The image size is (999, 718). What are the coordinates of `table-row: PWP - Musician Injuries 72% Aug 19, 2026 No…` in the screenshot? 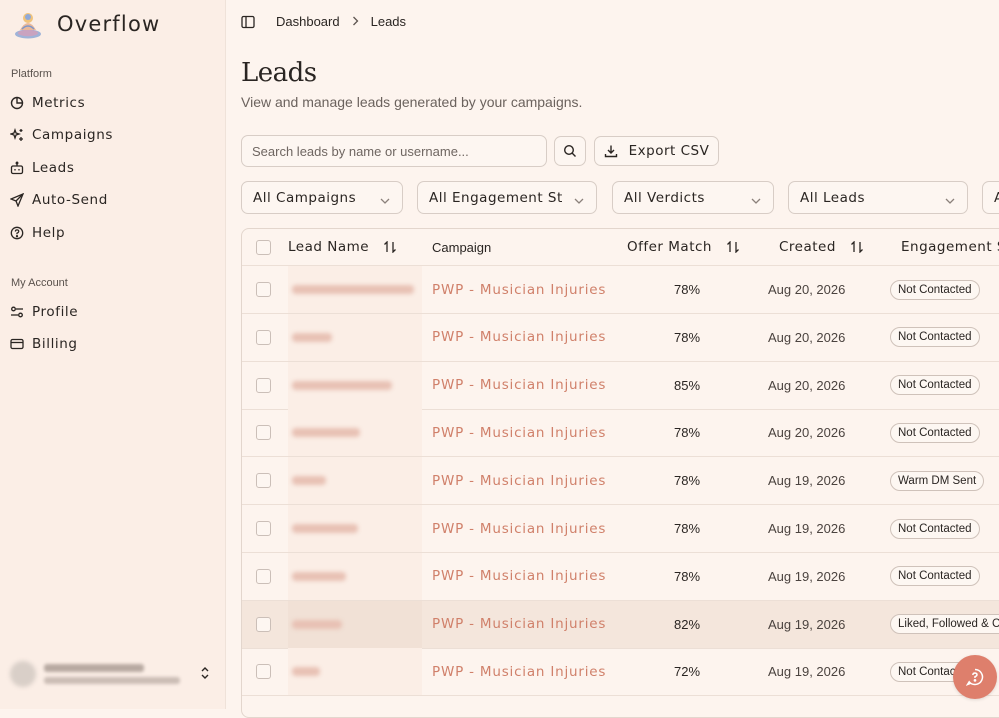 It's located at (620, 672).